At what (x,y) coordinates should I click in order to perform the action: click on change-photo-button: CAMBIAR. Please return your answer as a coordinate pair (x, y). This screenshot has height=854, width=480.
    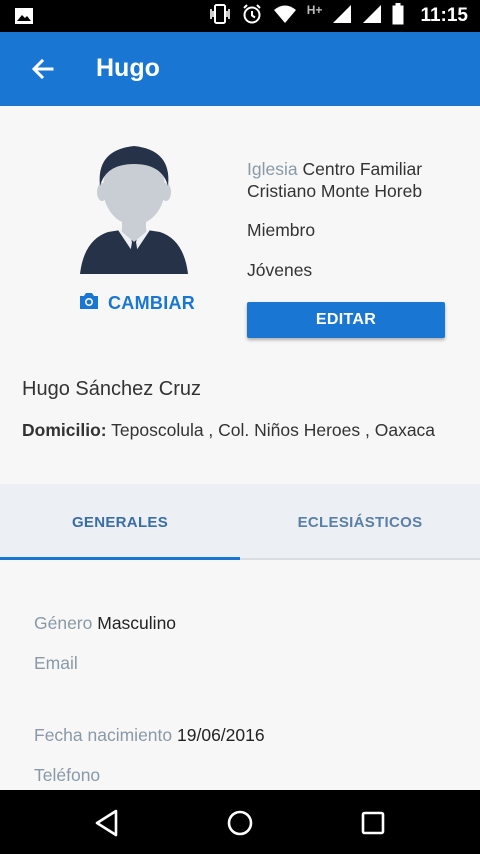
    Looking at the image, I should click on (136, 303).